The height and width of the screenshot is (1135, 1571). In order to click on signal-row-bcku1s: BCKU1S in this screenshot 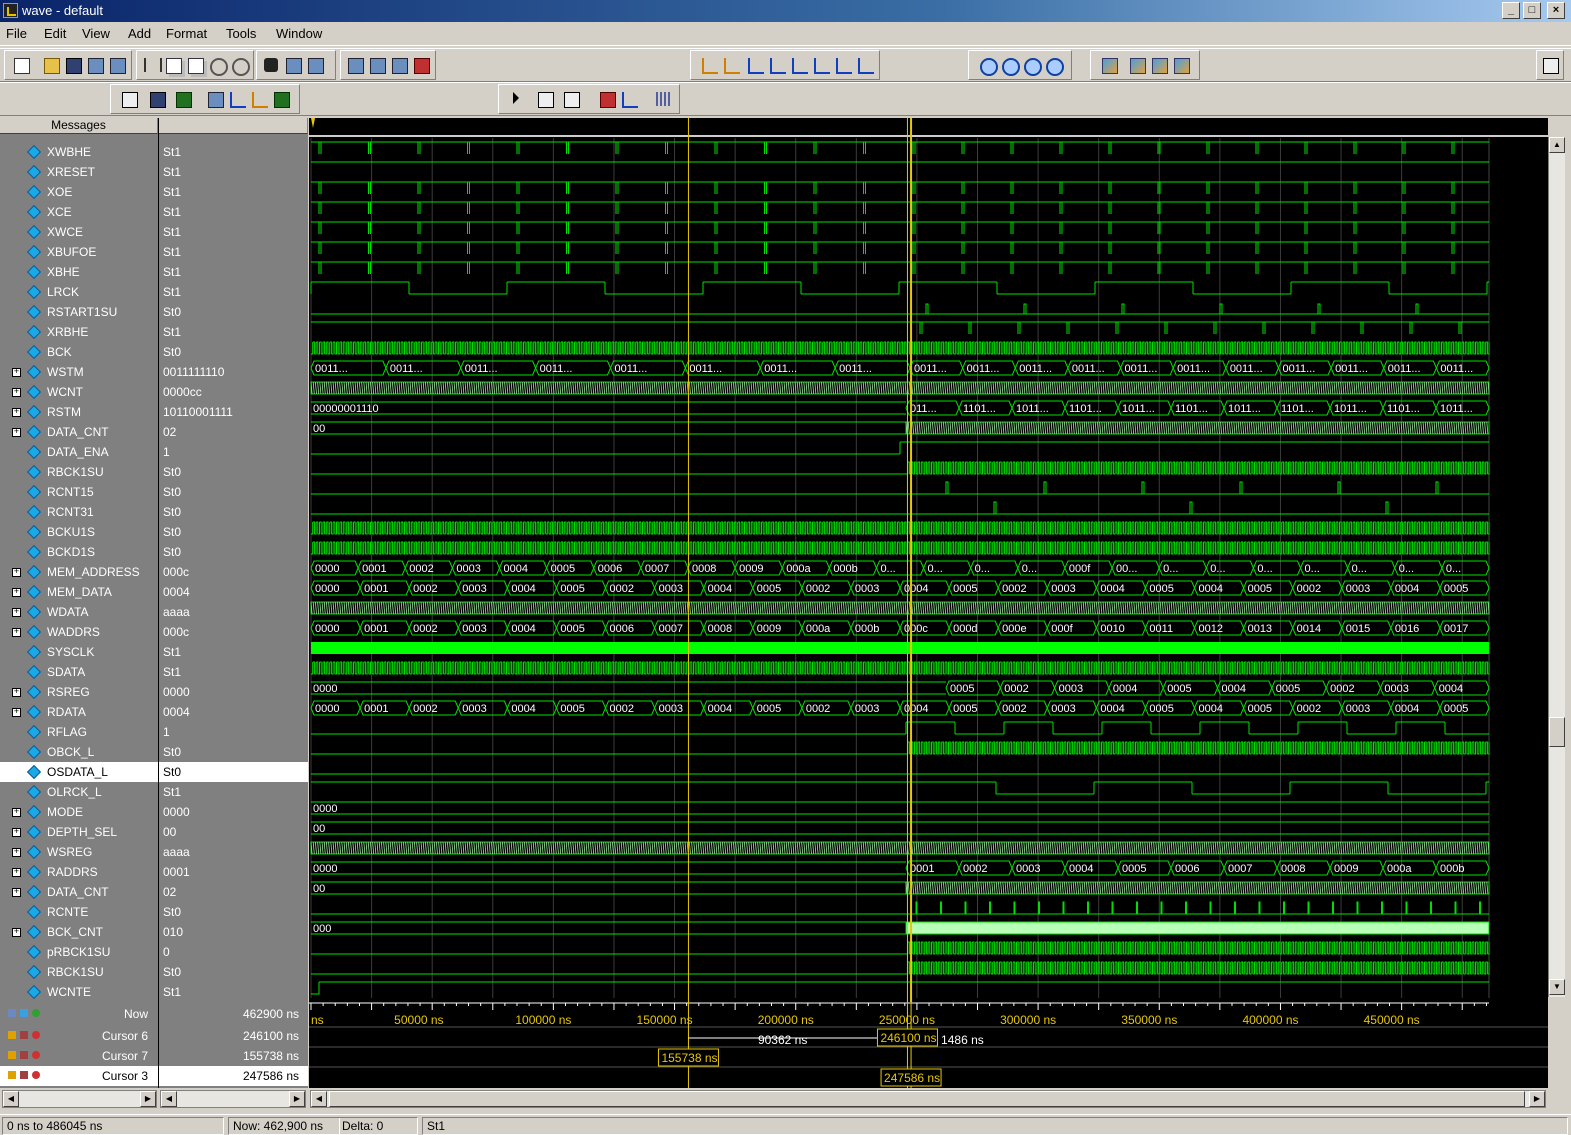, I will do `click(79, 532)`.